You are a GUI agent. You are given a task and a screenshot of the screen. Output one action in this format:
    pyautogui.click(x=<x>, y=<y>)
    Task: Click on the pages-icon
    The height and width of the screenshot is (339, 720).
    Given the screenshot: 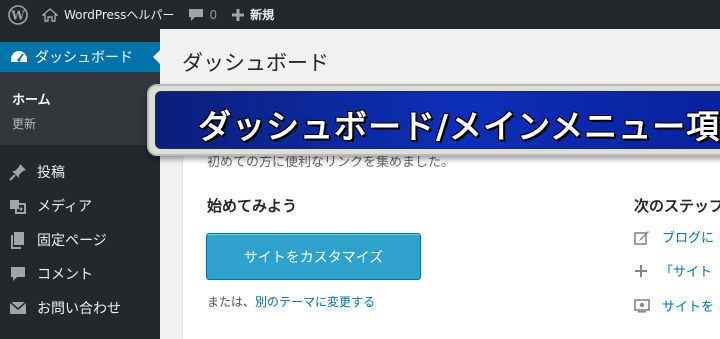 What is the action you would take?
    pyautogui.click(x=17, y=240)
    